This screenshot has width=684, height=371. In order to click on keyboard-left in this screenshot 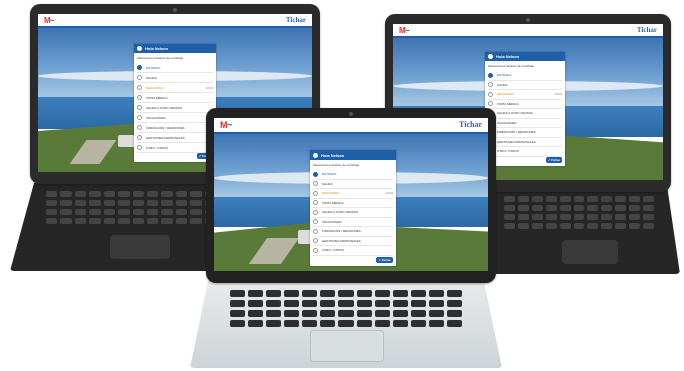, I will do `click(131, 207)`.